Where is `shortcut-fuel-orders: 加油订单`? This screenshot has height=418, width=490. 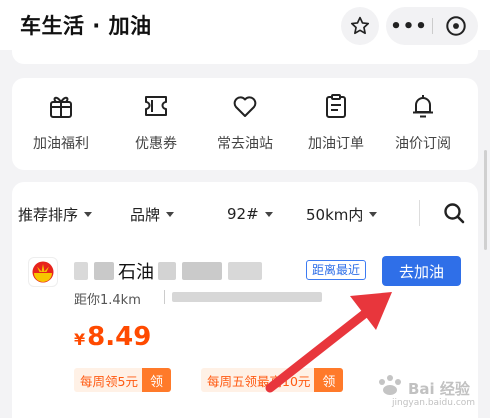
shortcut-fuel-orders: 加油订单 is located at coordinates (336, 124).